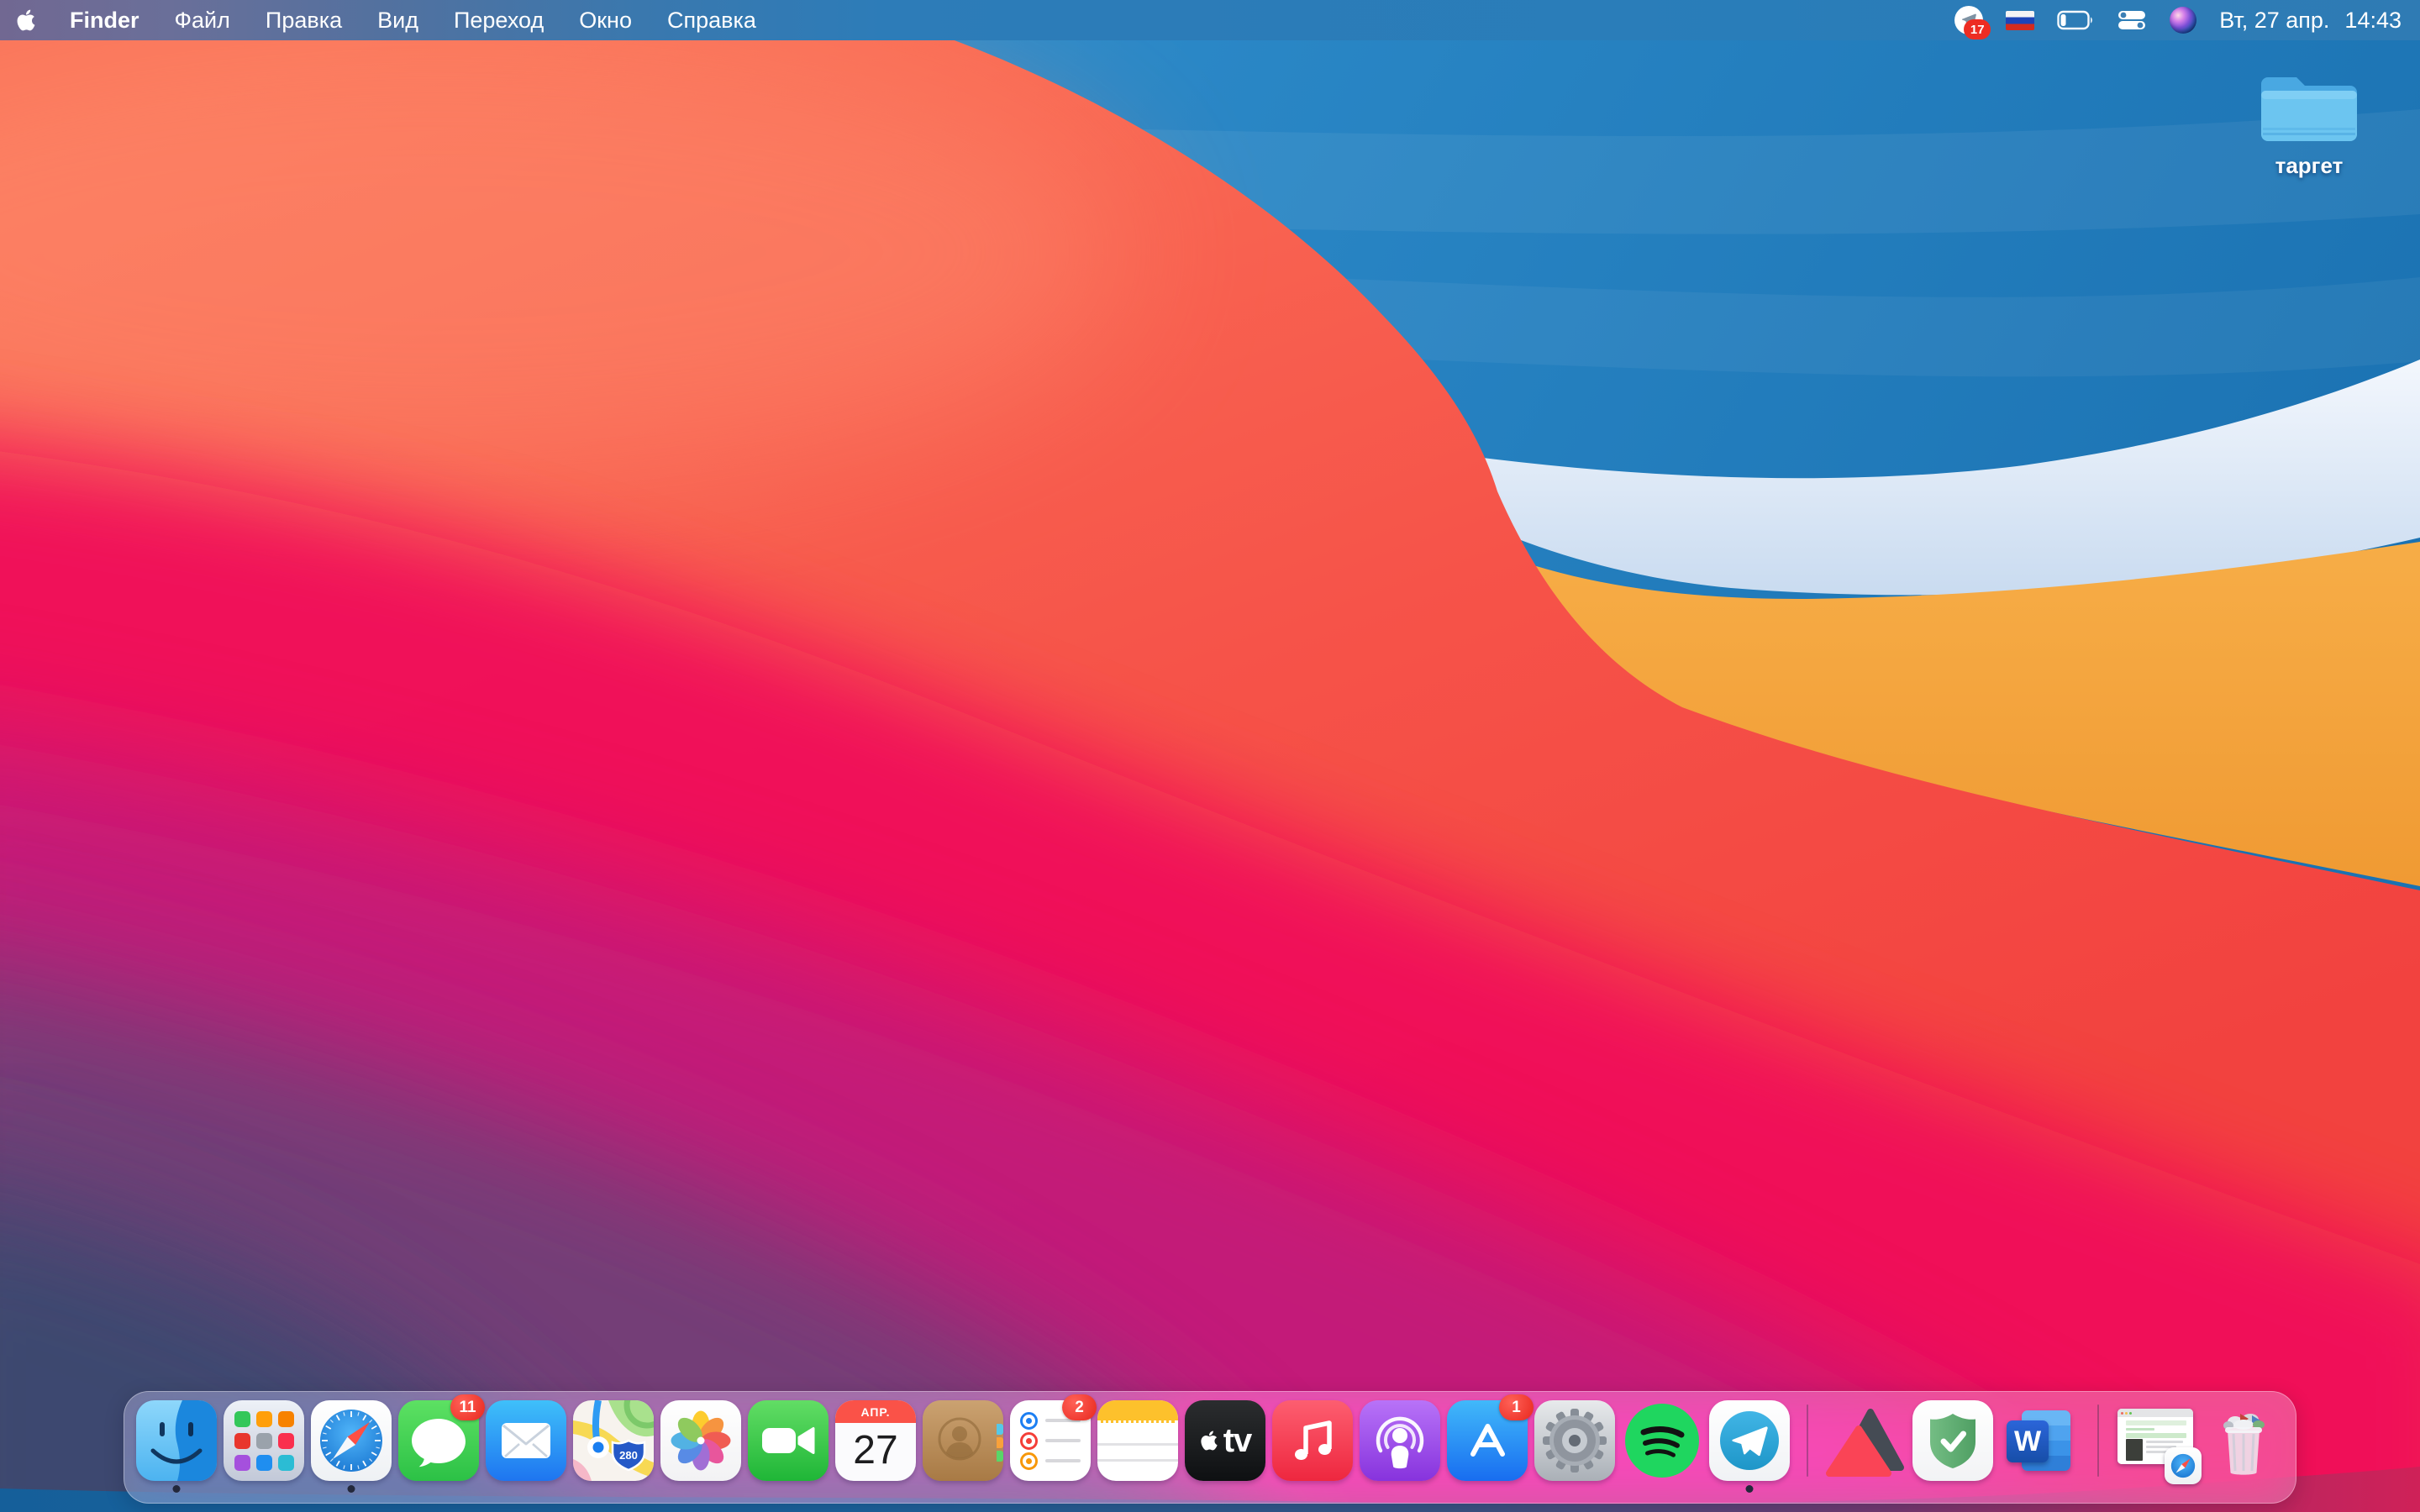  I want to click on dock-item-triangle-app, so click(1865, 1440).